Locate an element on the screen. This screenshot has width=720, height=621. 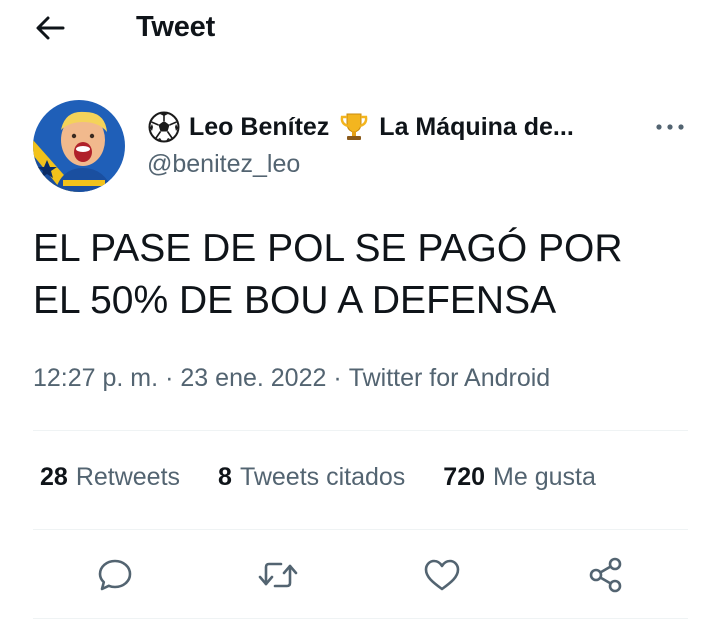
top-bar: Tweet is located at coordinates (360, 28).